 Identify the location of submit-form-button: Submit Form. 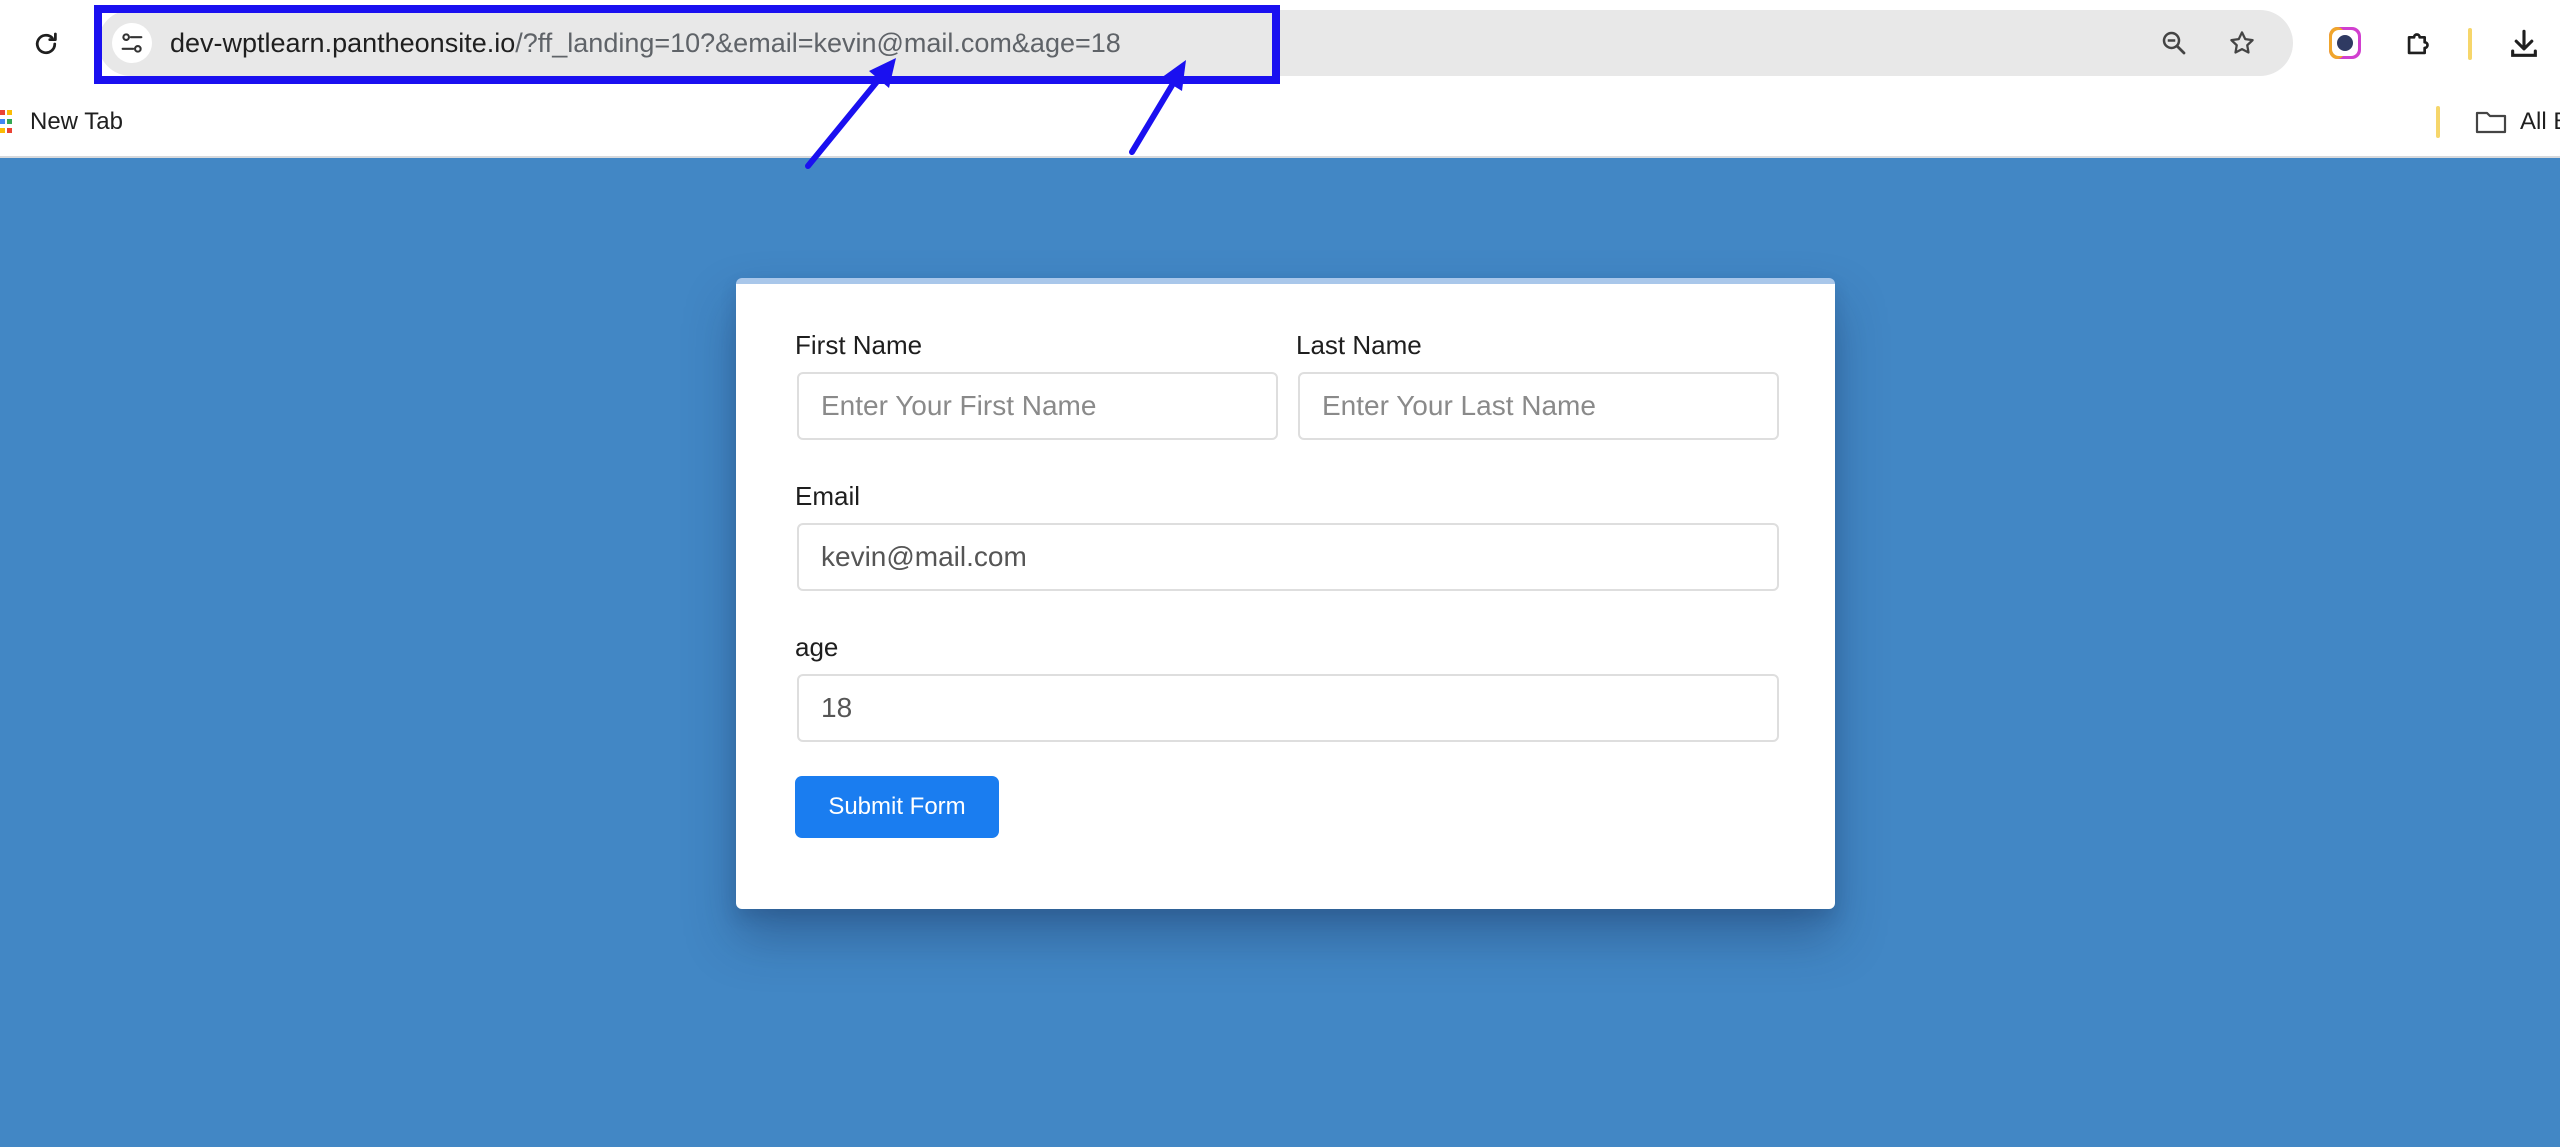
(897, 807).